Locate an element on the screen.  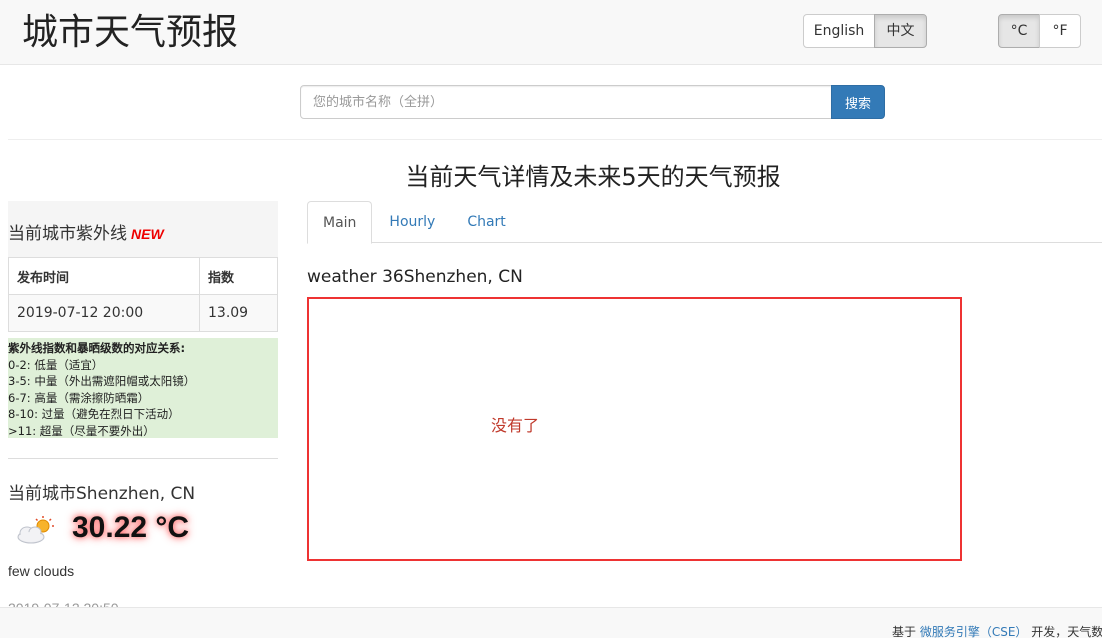
city-search-input is located at coordinates (566, 102).